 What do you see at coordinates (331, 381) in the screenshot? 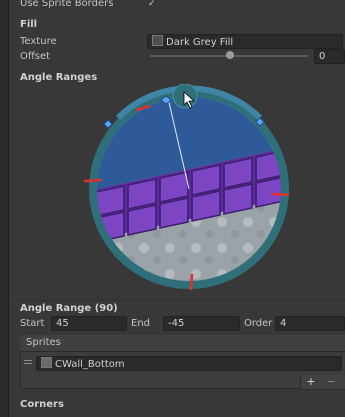
I see `remove-sprite-button: −` at bounding box center [331, 381].